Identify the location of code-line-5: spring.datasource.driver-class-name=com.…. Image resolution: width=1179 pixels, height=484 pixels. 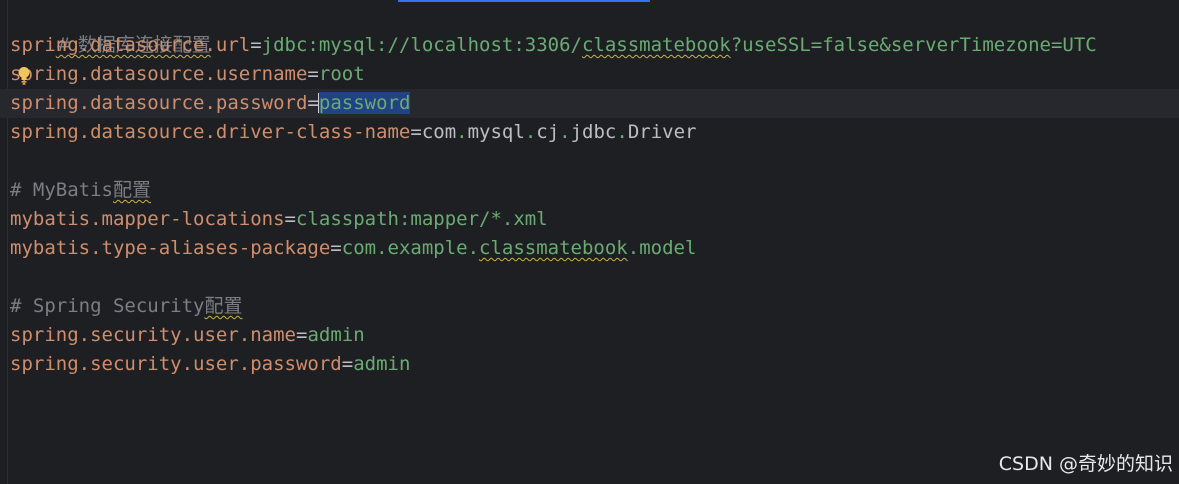
(353, 132).